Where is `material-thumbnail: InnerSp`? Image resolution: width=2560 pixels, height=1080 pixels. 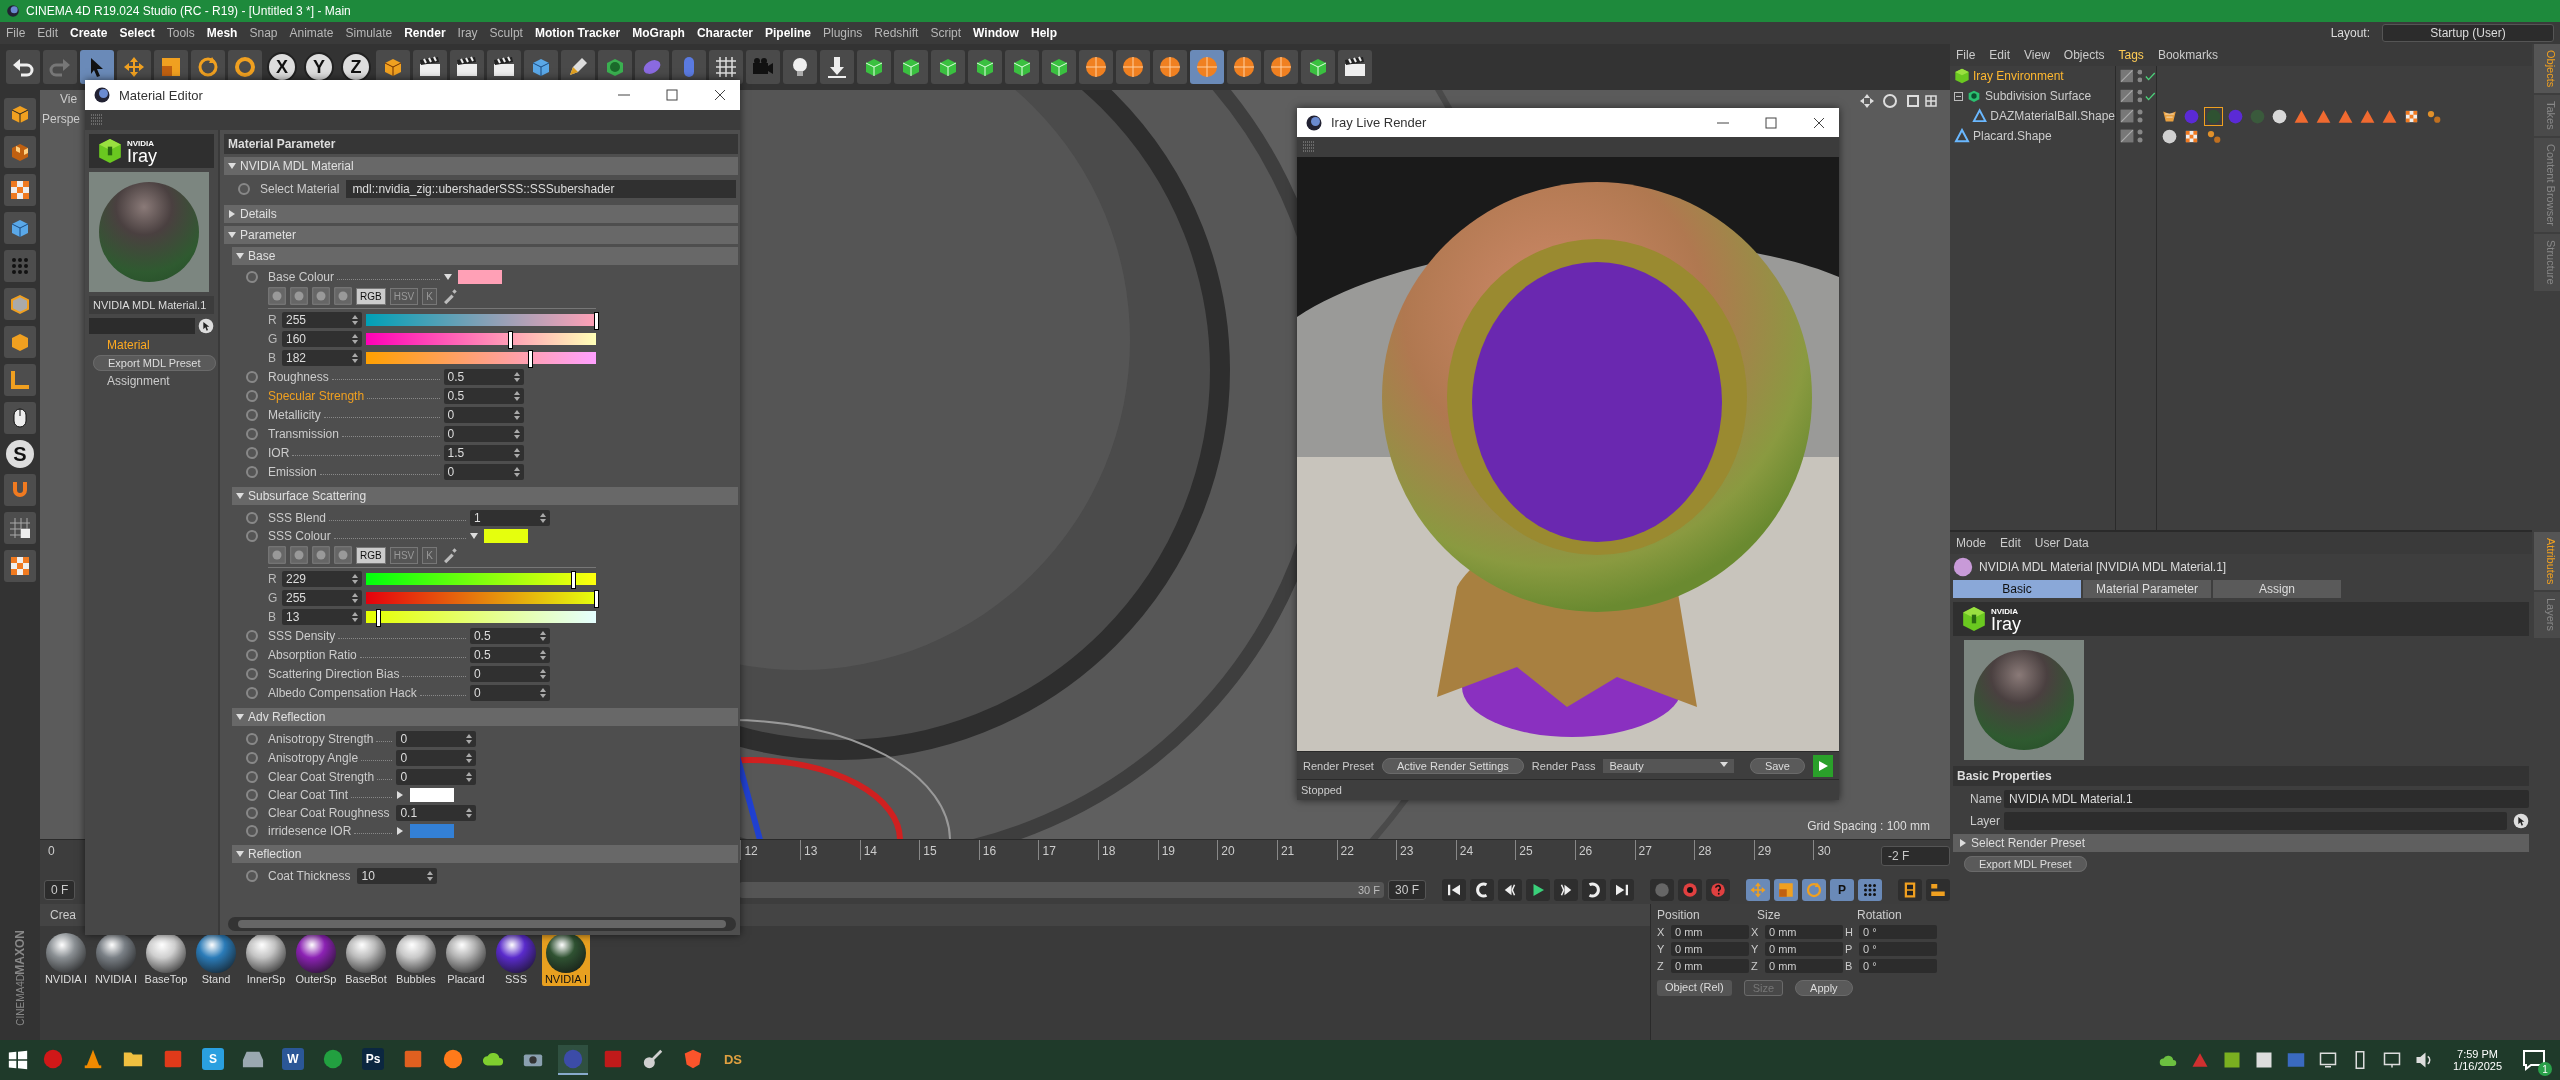 material-thumbnail: InnerSp is located at coordinates (266, 959).